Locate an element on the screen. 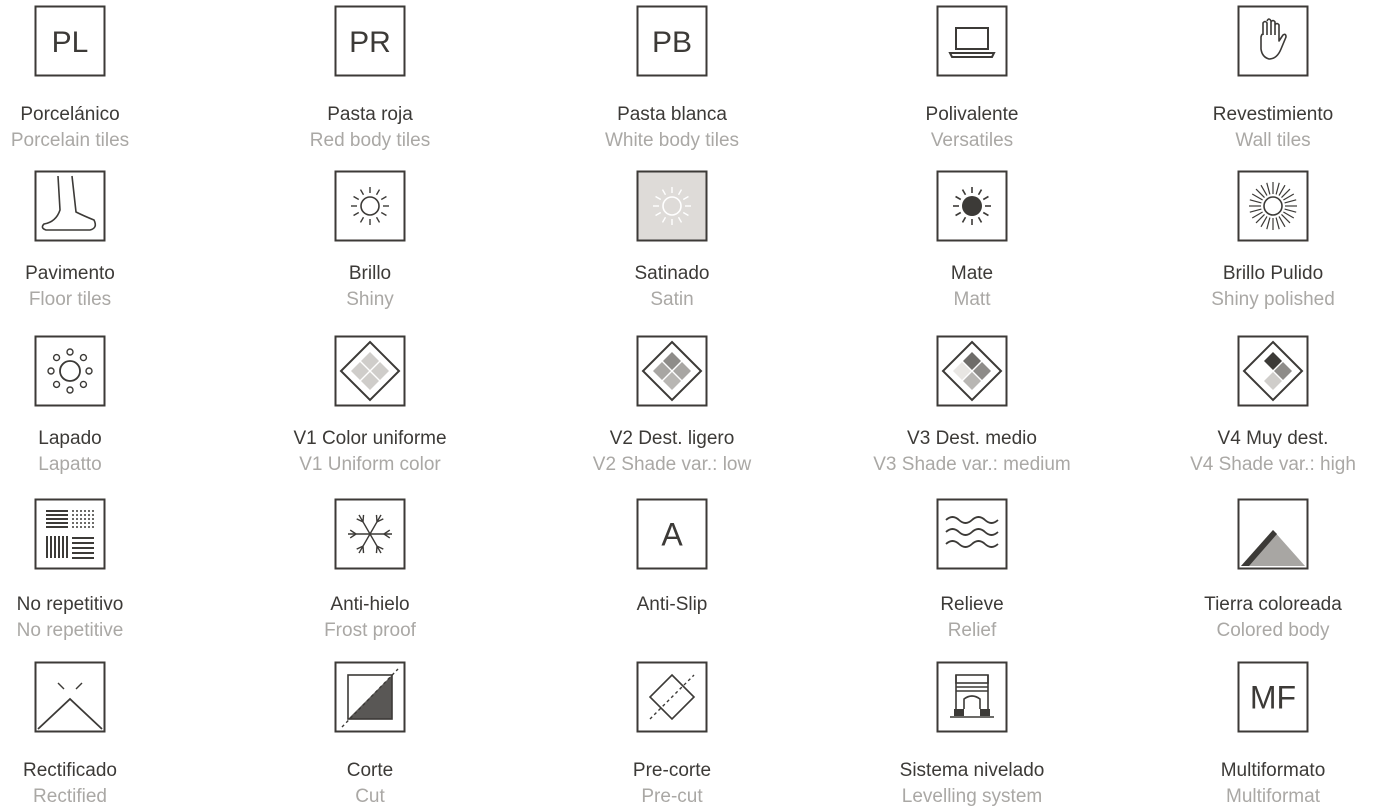 Image resolution: width=1380 pixels, height=809 pixels. legend-item: Rectificado Rectified is located at coordinates (95, 735).